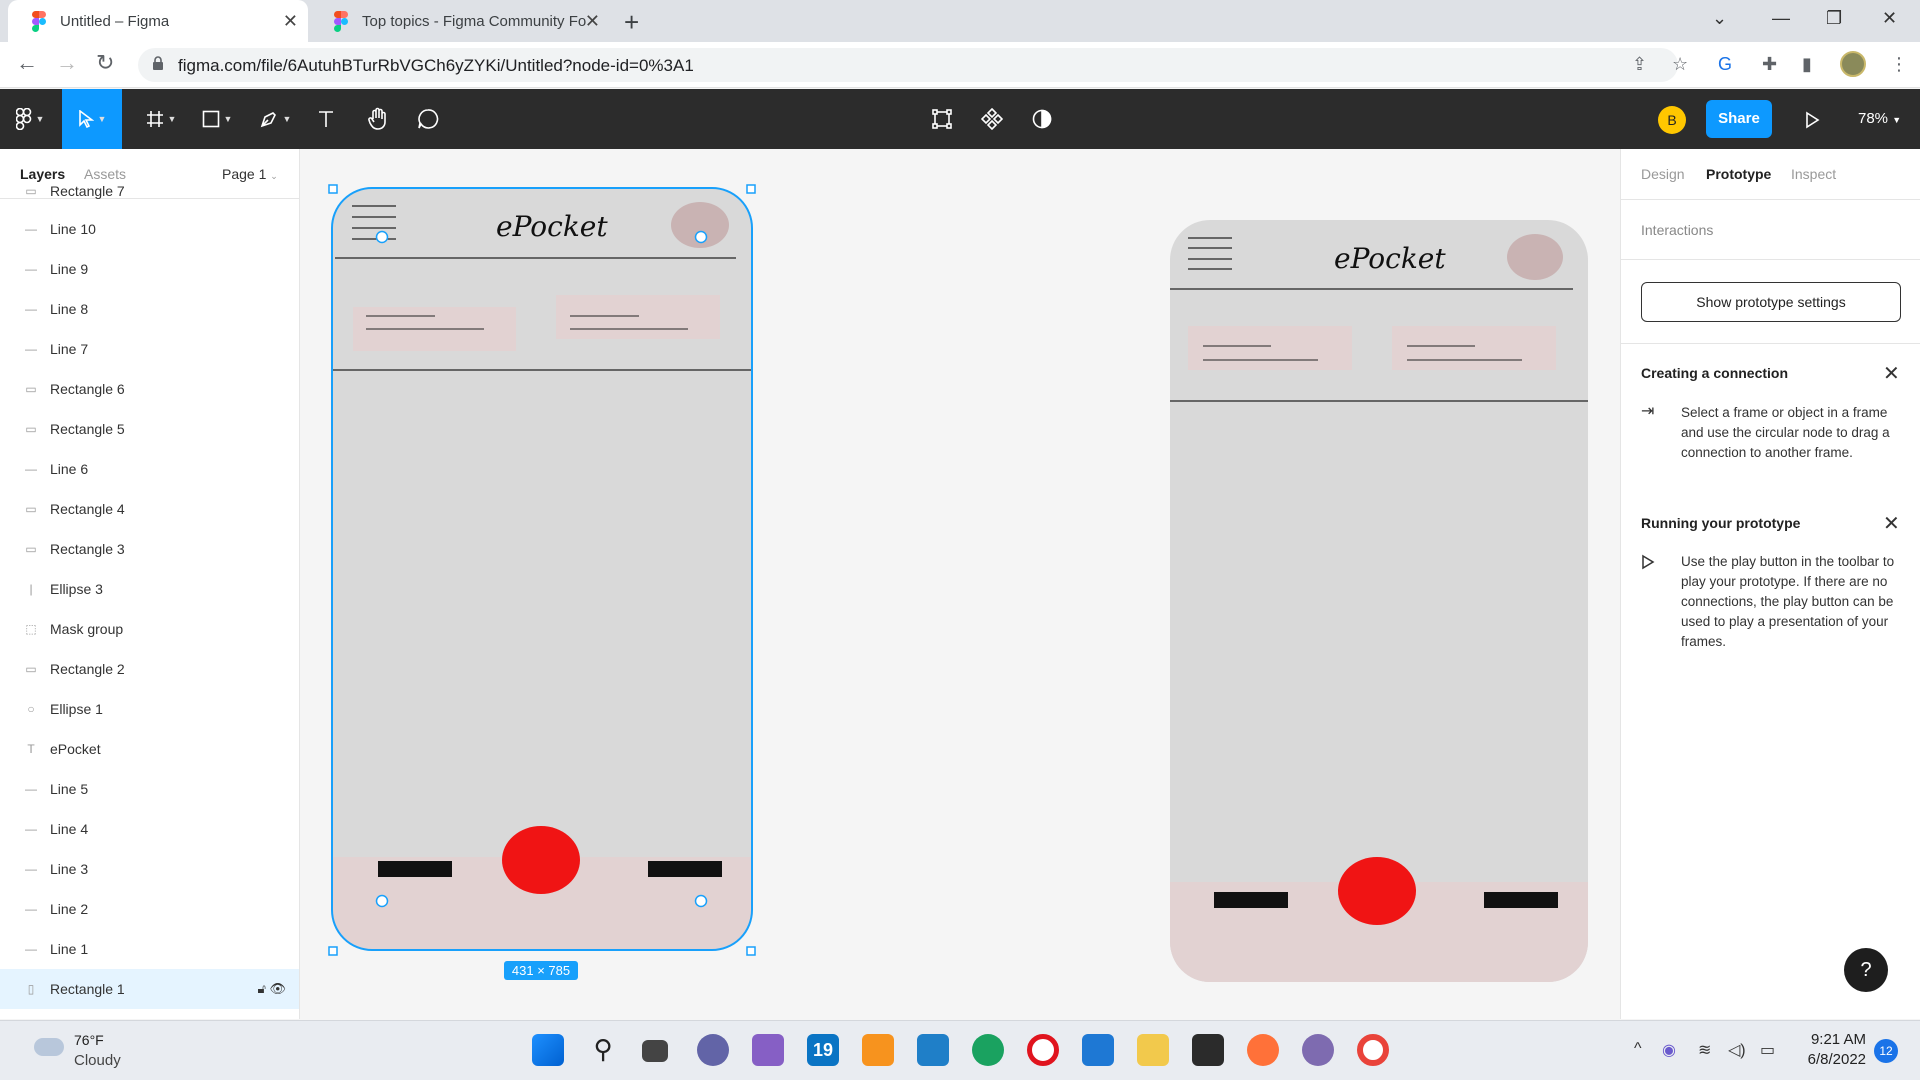 This screenshot has height=1080, width=1920. Describe the element at coordinates (1098, 1050) in the screenshot. I see `mail-icon` at that location.